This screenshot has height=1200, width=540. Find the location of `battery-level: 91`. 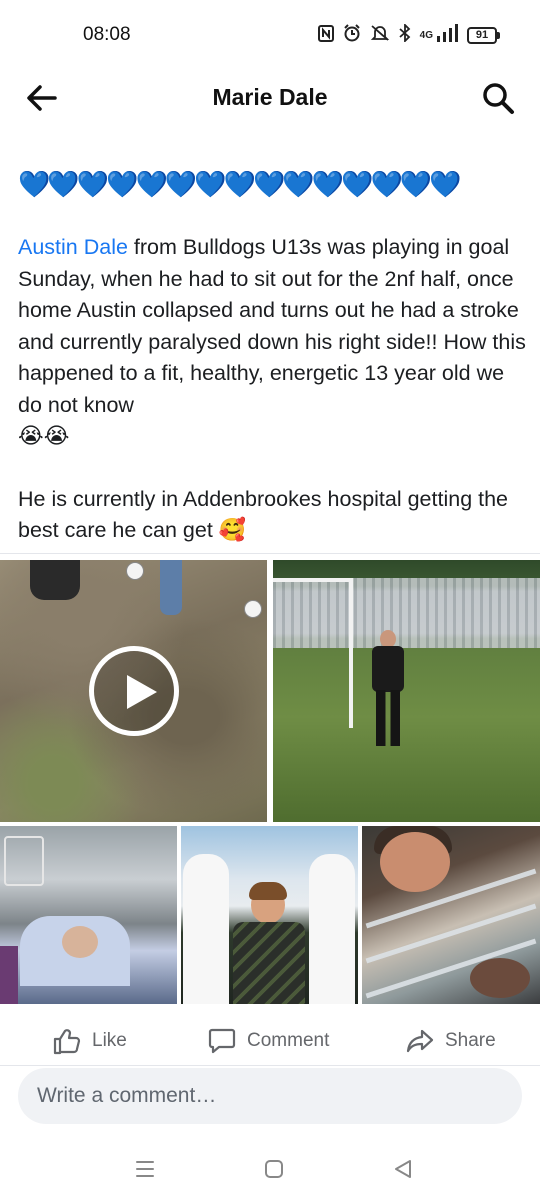

battery-level: 91 is located at coordinates (482, 35).